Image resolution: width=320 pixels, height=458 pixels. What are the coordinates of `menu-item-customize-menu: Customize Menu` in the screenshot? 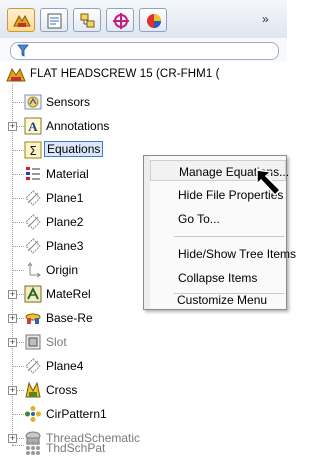 It's located at (217, 302).